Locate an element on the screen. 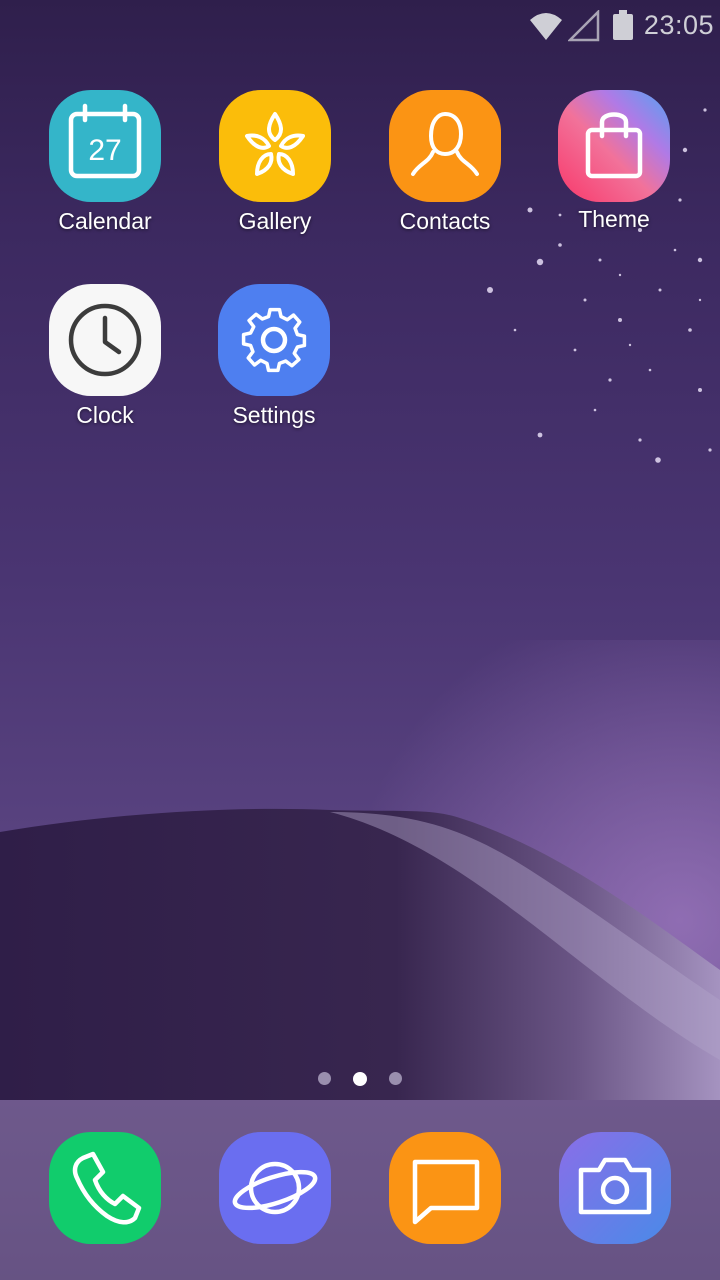 The height and width of the screenshot is (1280, 720). app-calendar: 27 Calendar is located at coordinates (105, 162).